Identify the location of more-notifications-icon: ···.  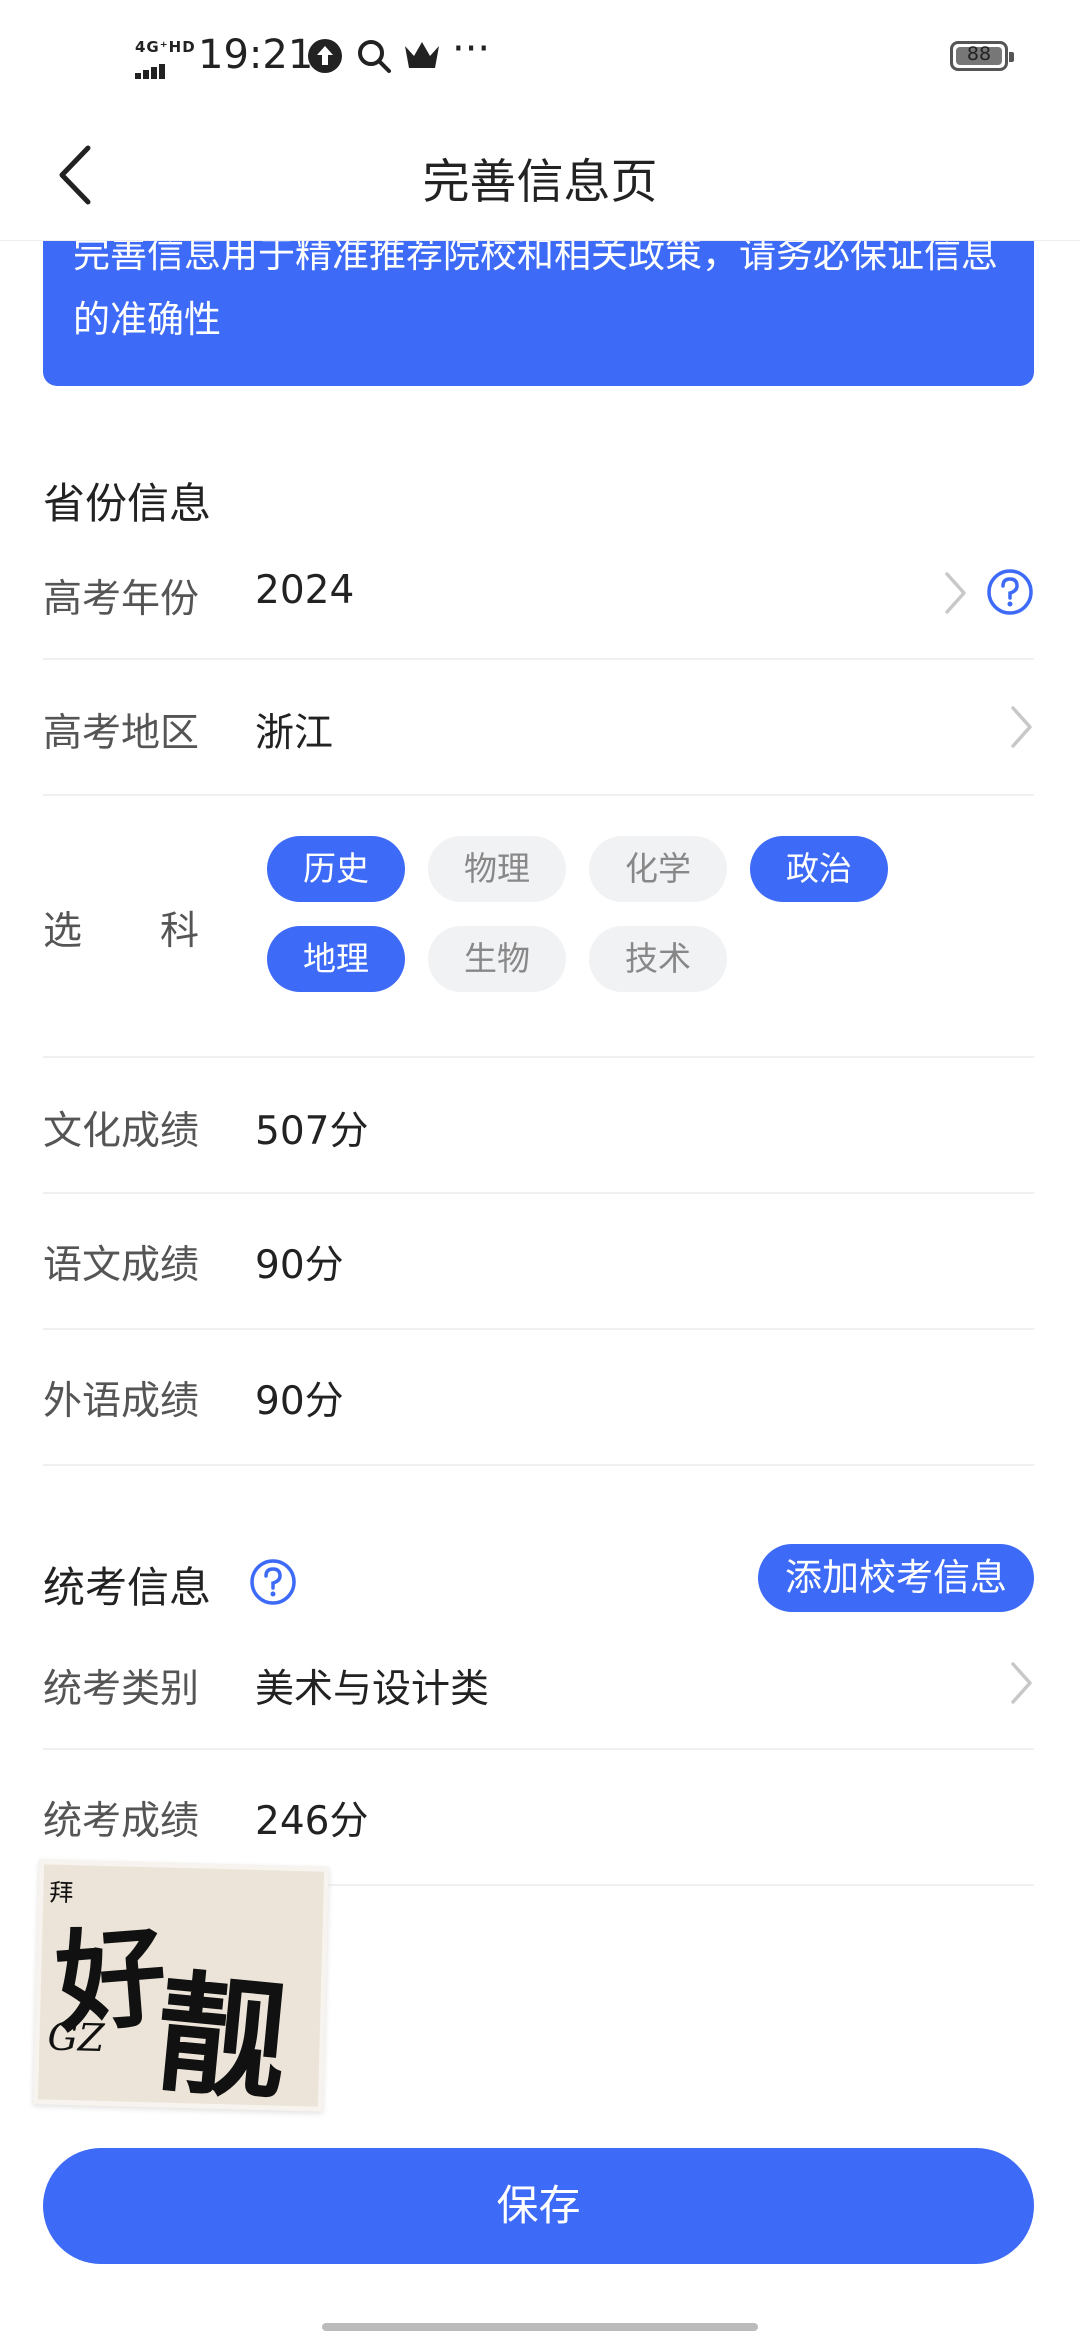
(471, 49).